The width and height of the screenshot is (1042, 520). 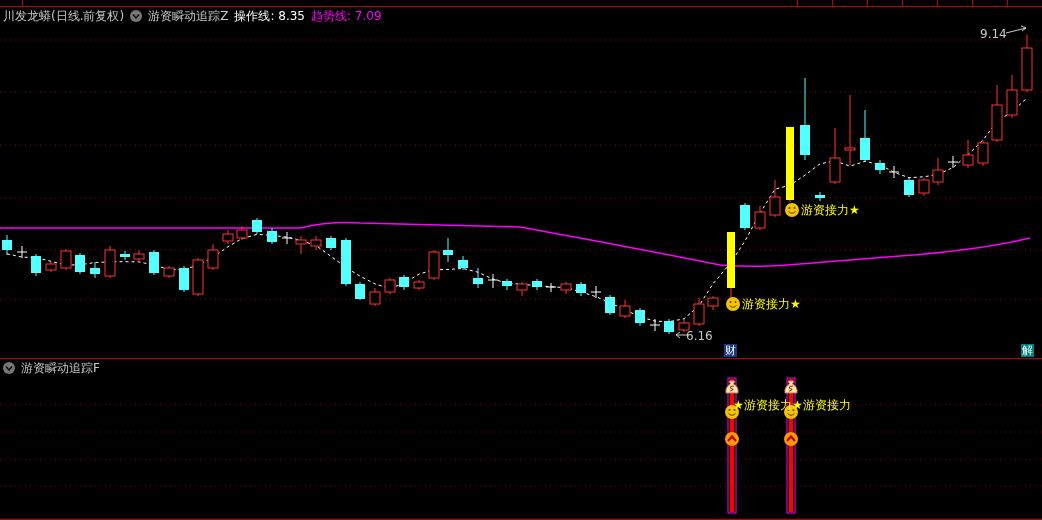 What do you see at coordinates (821, 405) in the screenshot?
I see `signal-label: ★游资接力` at bounding box center [821, 405].